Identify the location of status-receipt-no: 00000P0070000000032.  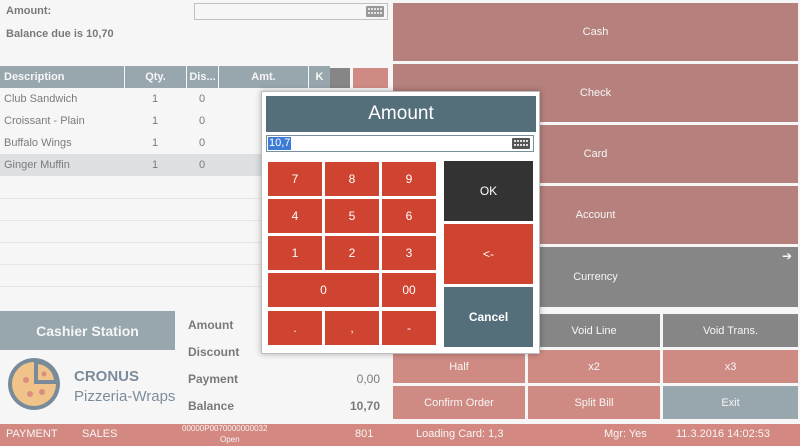
(225, 428).